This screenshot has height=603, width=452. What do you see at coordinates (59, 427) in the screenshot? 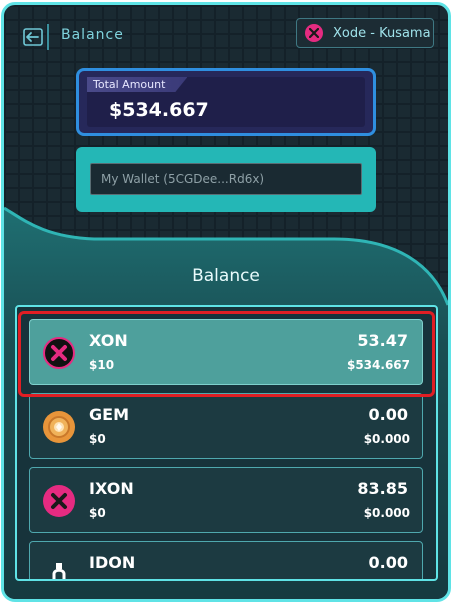
I see `gem-coin-icon` at bounding box center [59, 427].